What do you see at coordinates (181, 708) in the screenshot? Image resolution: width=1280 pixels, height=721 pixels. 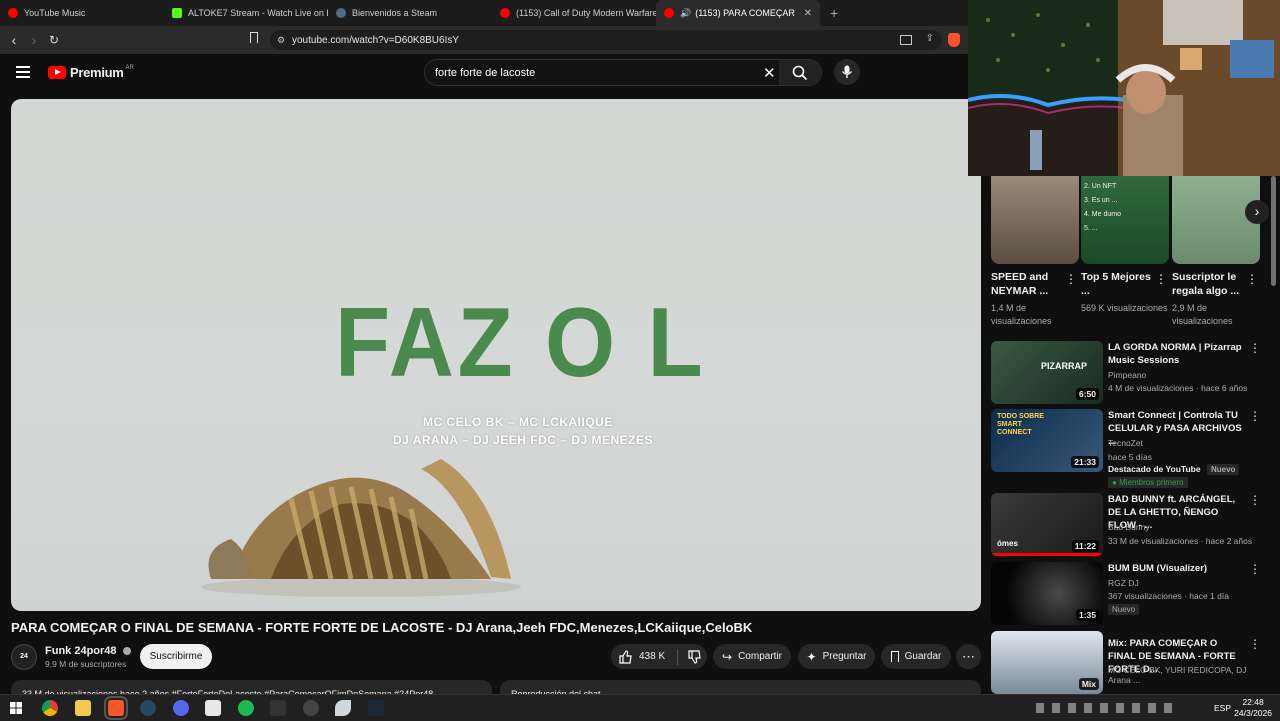 I see `discord-icon` at bounding box center [181, 708].